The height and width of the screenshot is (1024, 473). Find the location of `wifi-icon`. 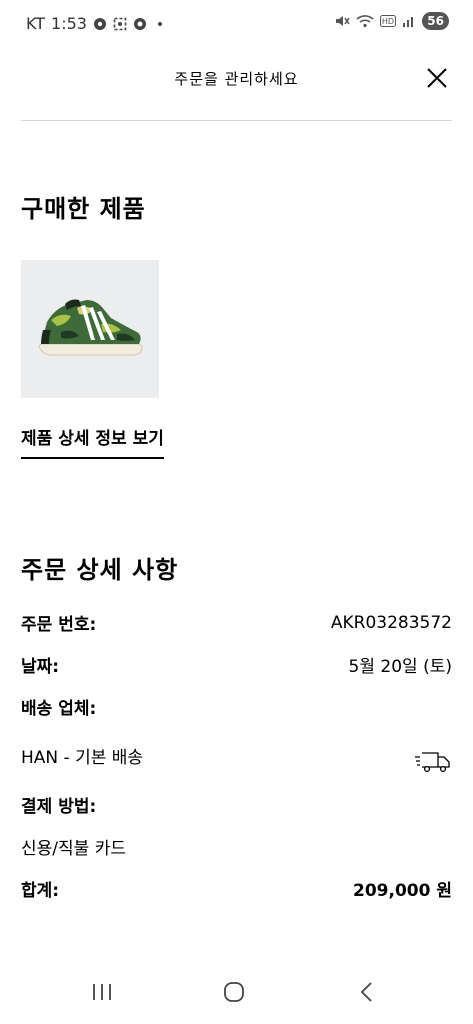

wifi-icon is located at coordinates (365, 21).